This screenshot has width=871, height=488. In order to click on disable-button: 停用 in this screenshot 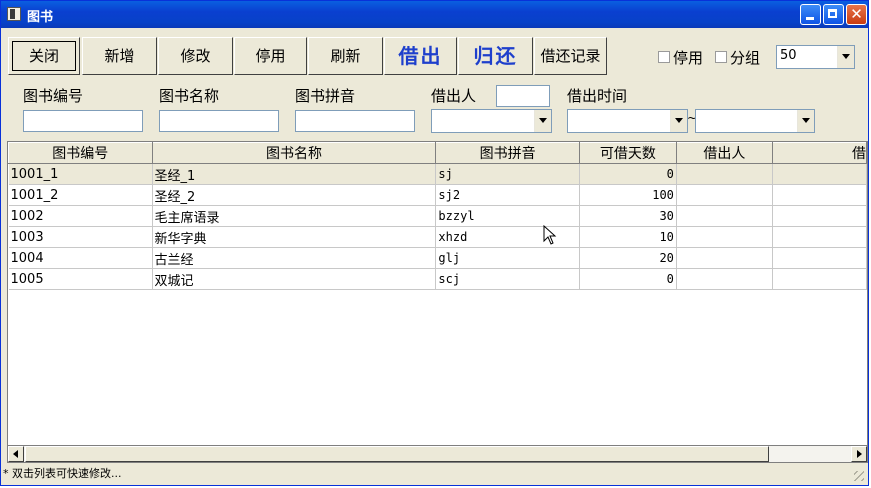, I will do `click(270, 56)`.